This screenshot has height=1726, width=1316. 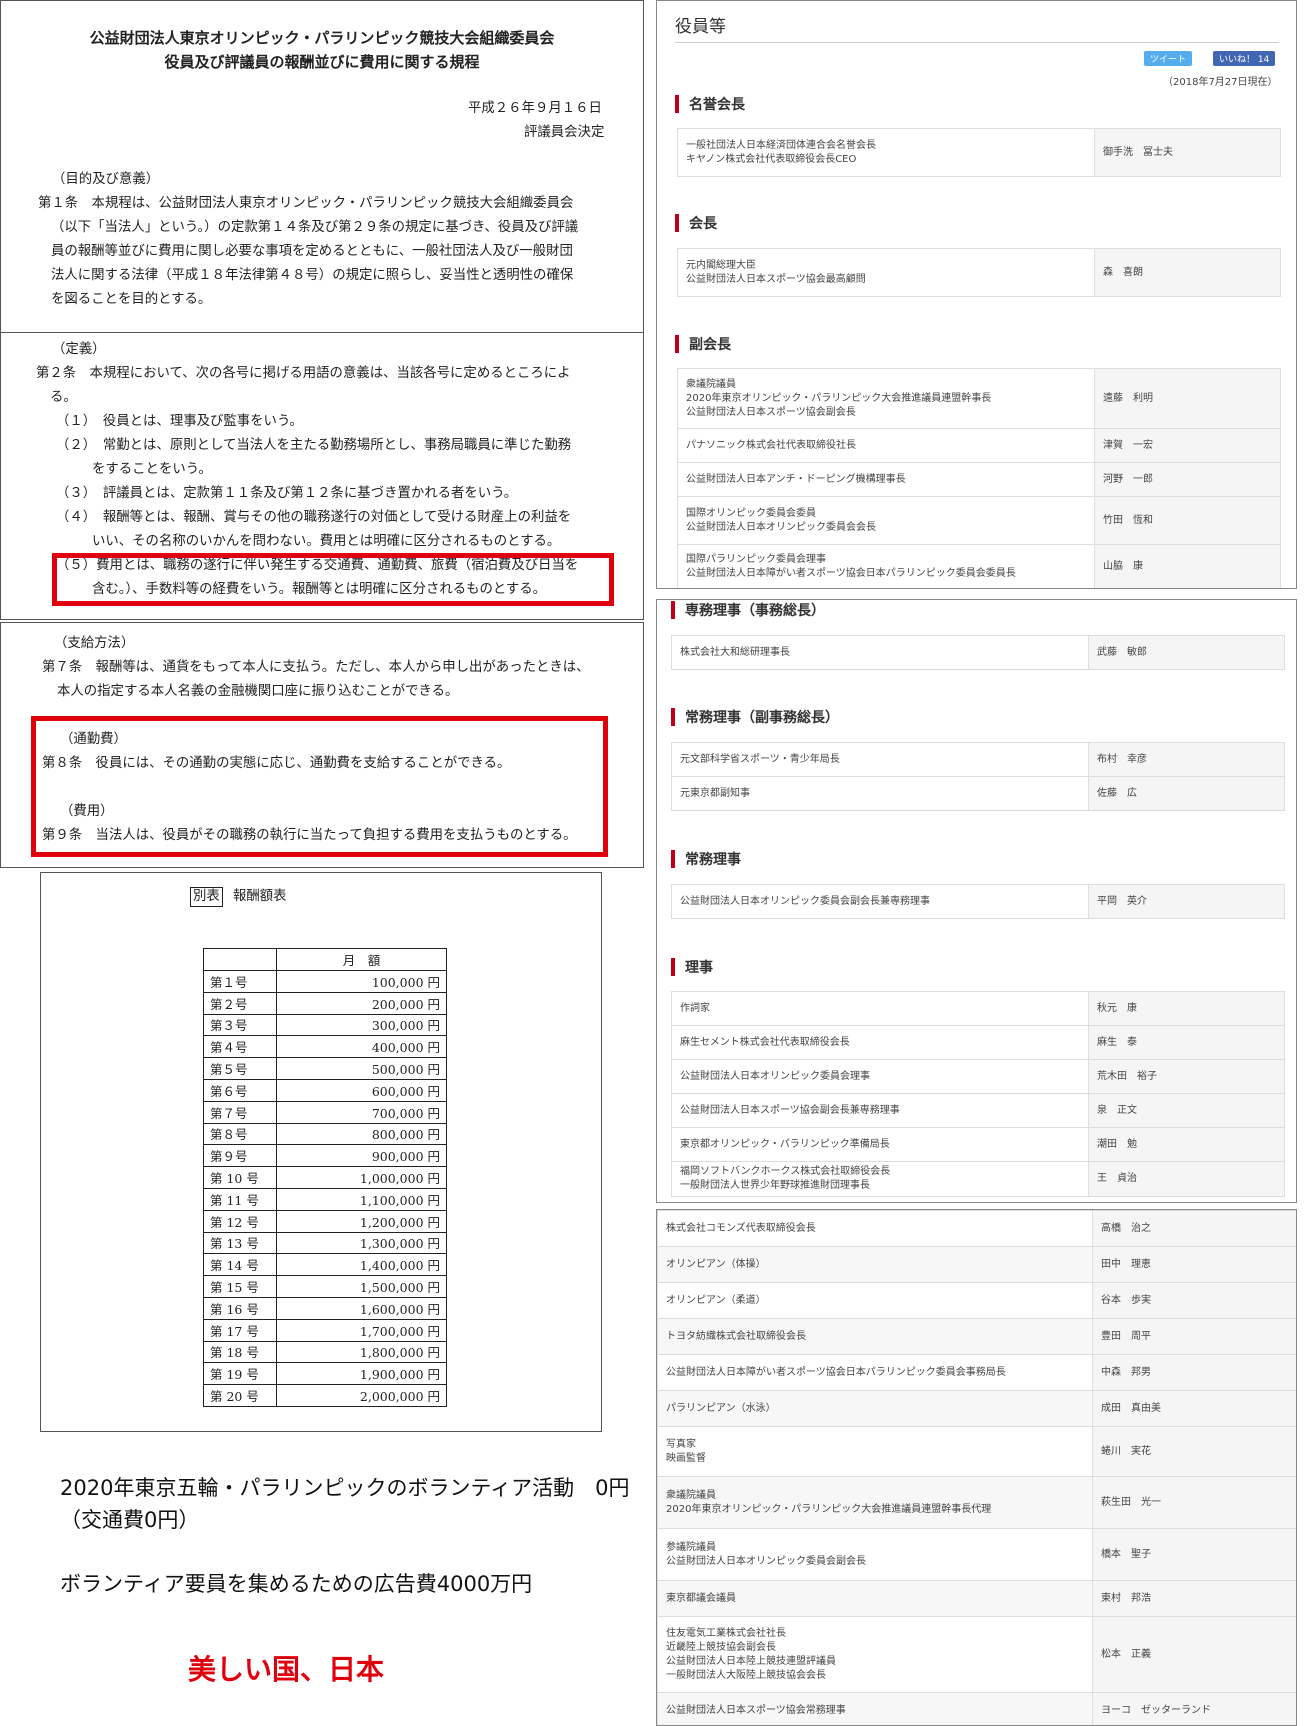 What do you see at coordinates (875, 1708) in the screenshot?
I see `officer-affiliation: 公益財団法人日本スポーツ協会常務理事` at bounding box center [875, 1708].